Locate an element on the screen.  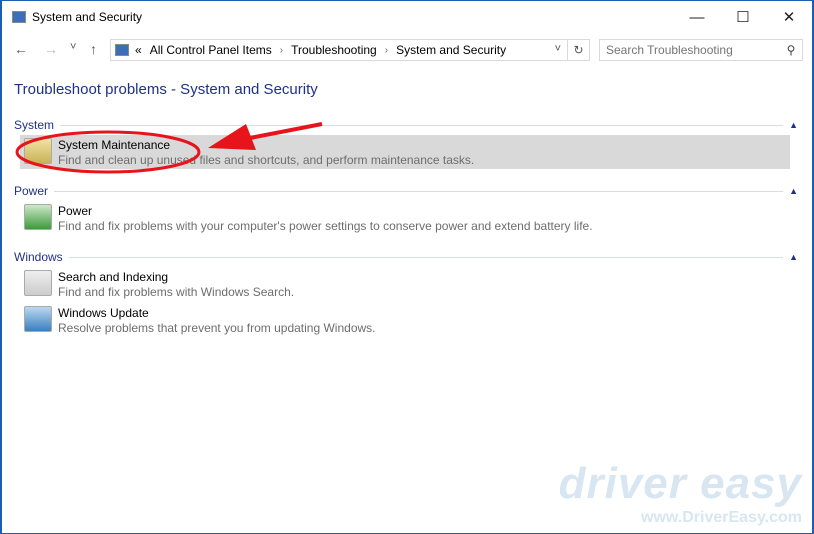
breadcrumb-all-control-panel-items: All Control Panel Items is located at coordinates (211, 50).